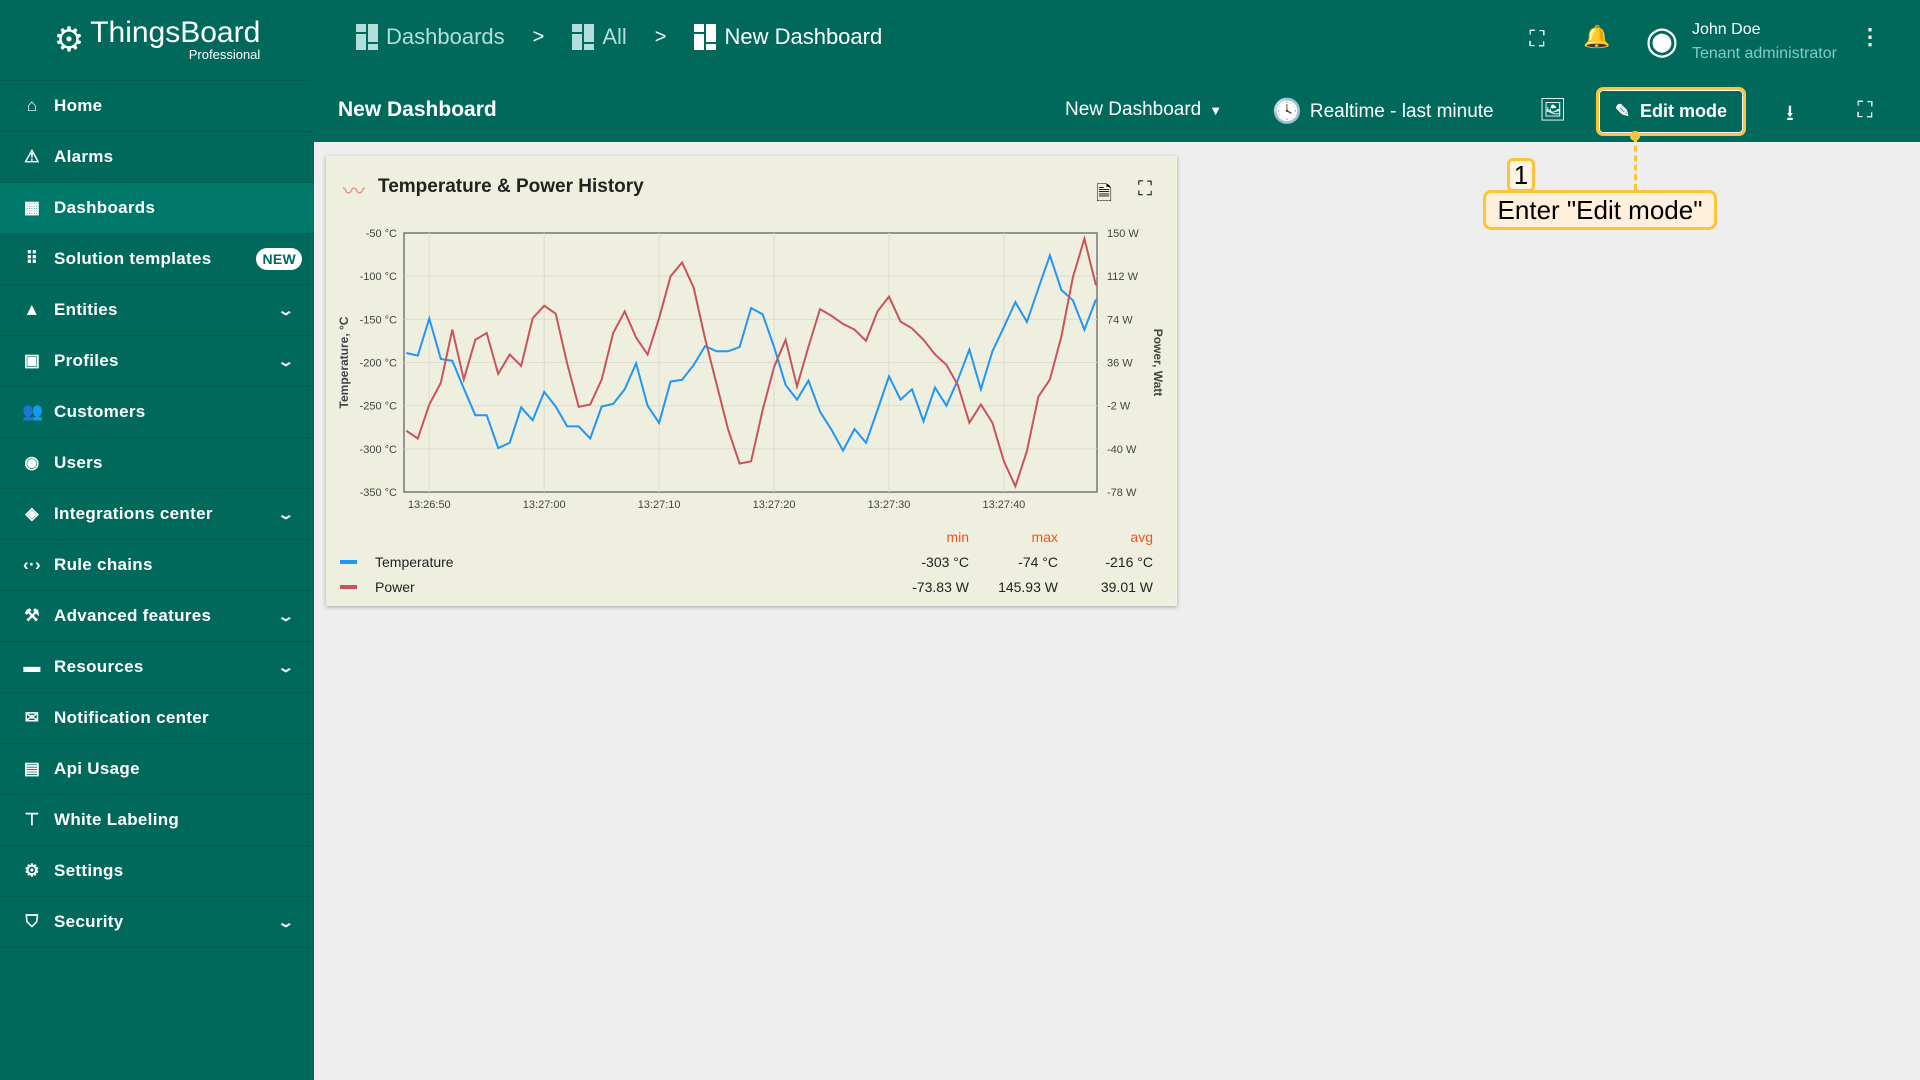  Describe the element at coordinates (1028, 586) in the screenshot. I see `legend-max: 145.93 W` at that location.